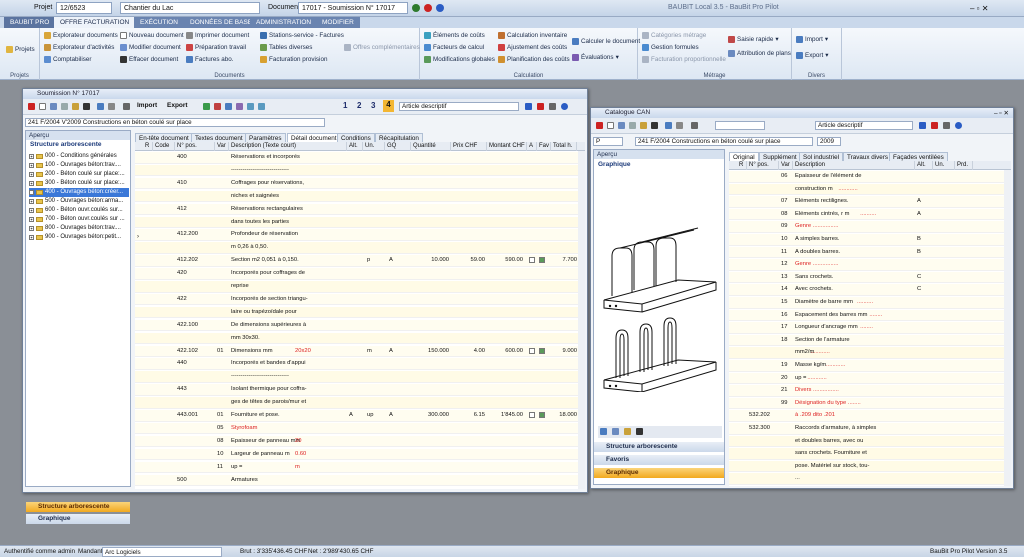 This screenshot has height=557, width=1024. Describe the element at coordinates (216, 47) in the screenshot. I see `preparation-travail-button: Préparation travail` at that location.